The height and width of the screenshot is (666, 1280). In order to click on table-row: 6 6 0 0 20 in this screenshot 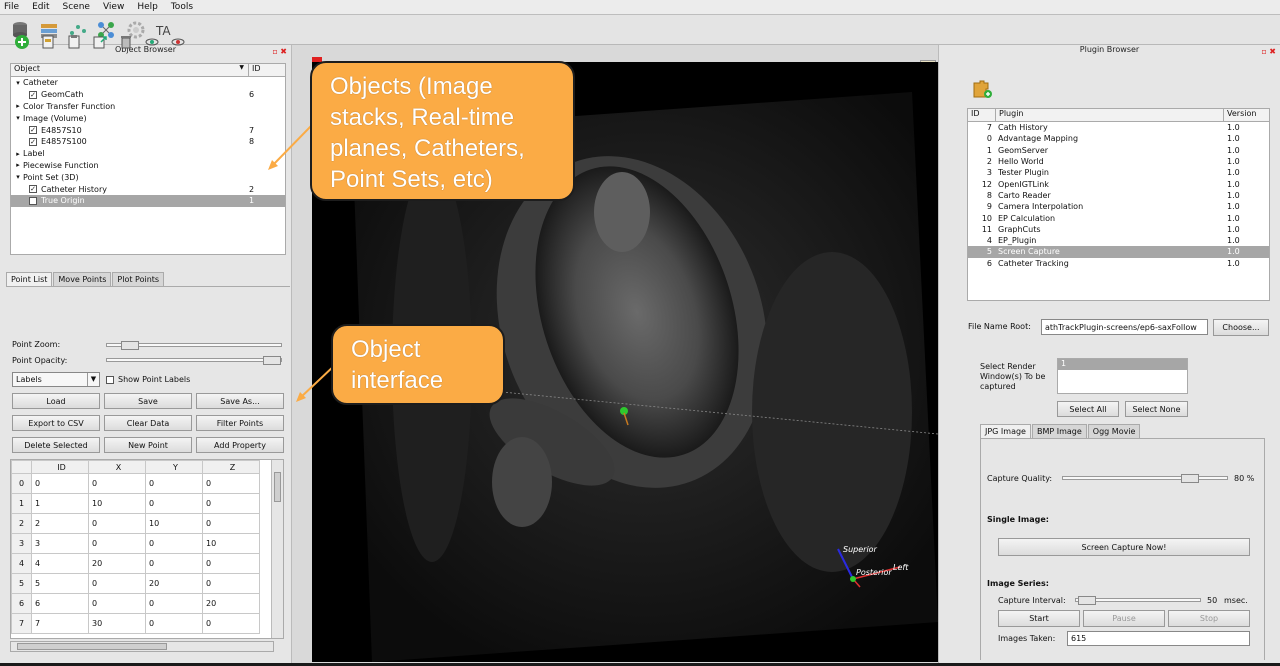, I will do `click(135, 603)`.